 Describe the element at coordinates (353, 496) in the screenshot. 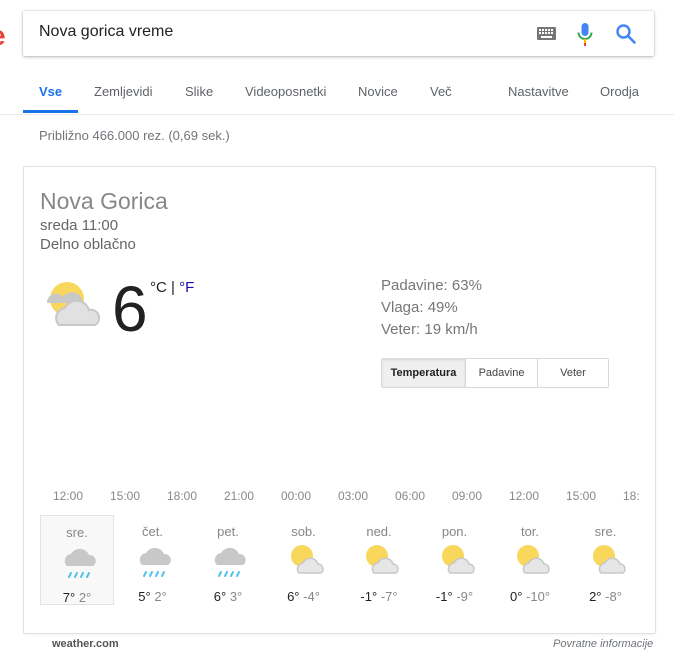

I see `hour-label: 03:00` at that location.